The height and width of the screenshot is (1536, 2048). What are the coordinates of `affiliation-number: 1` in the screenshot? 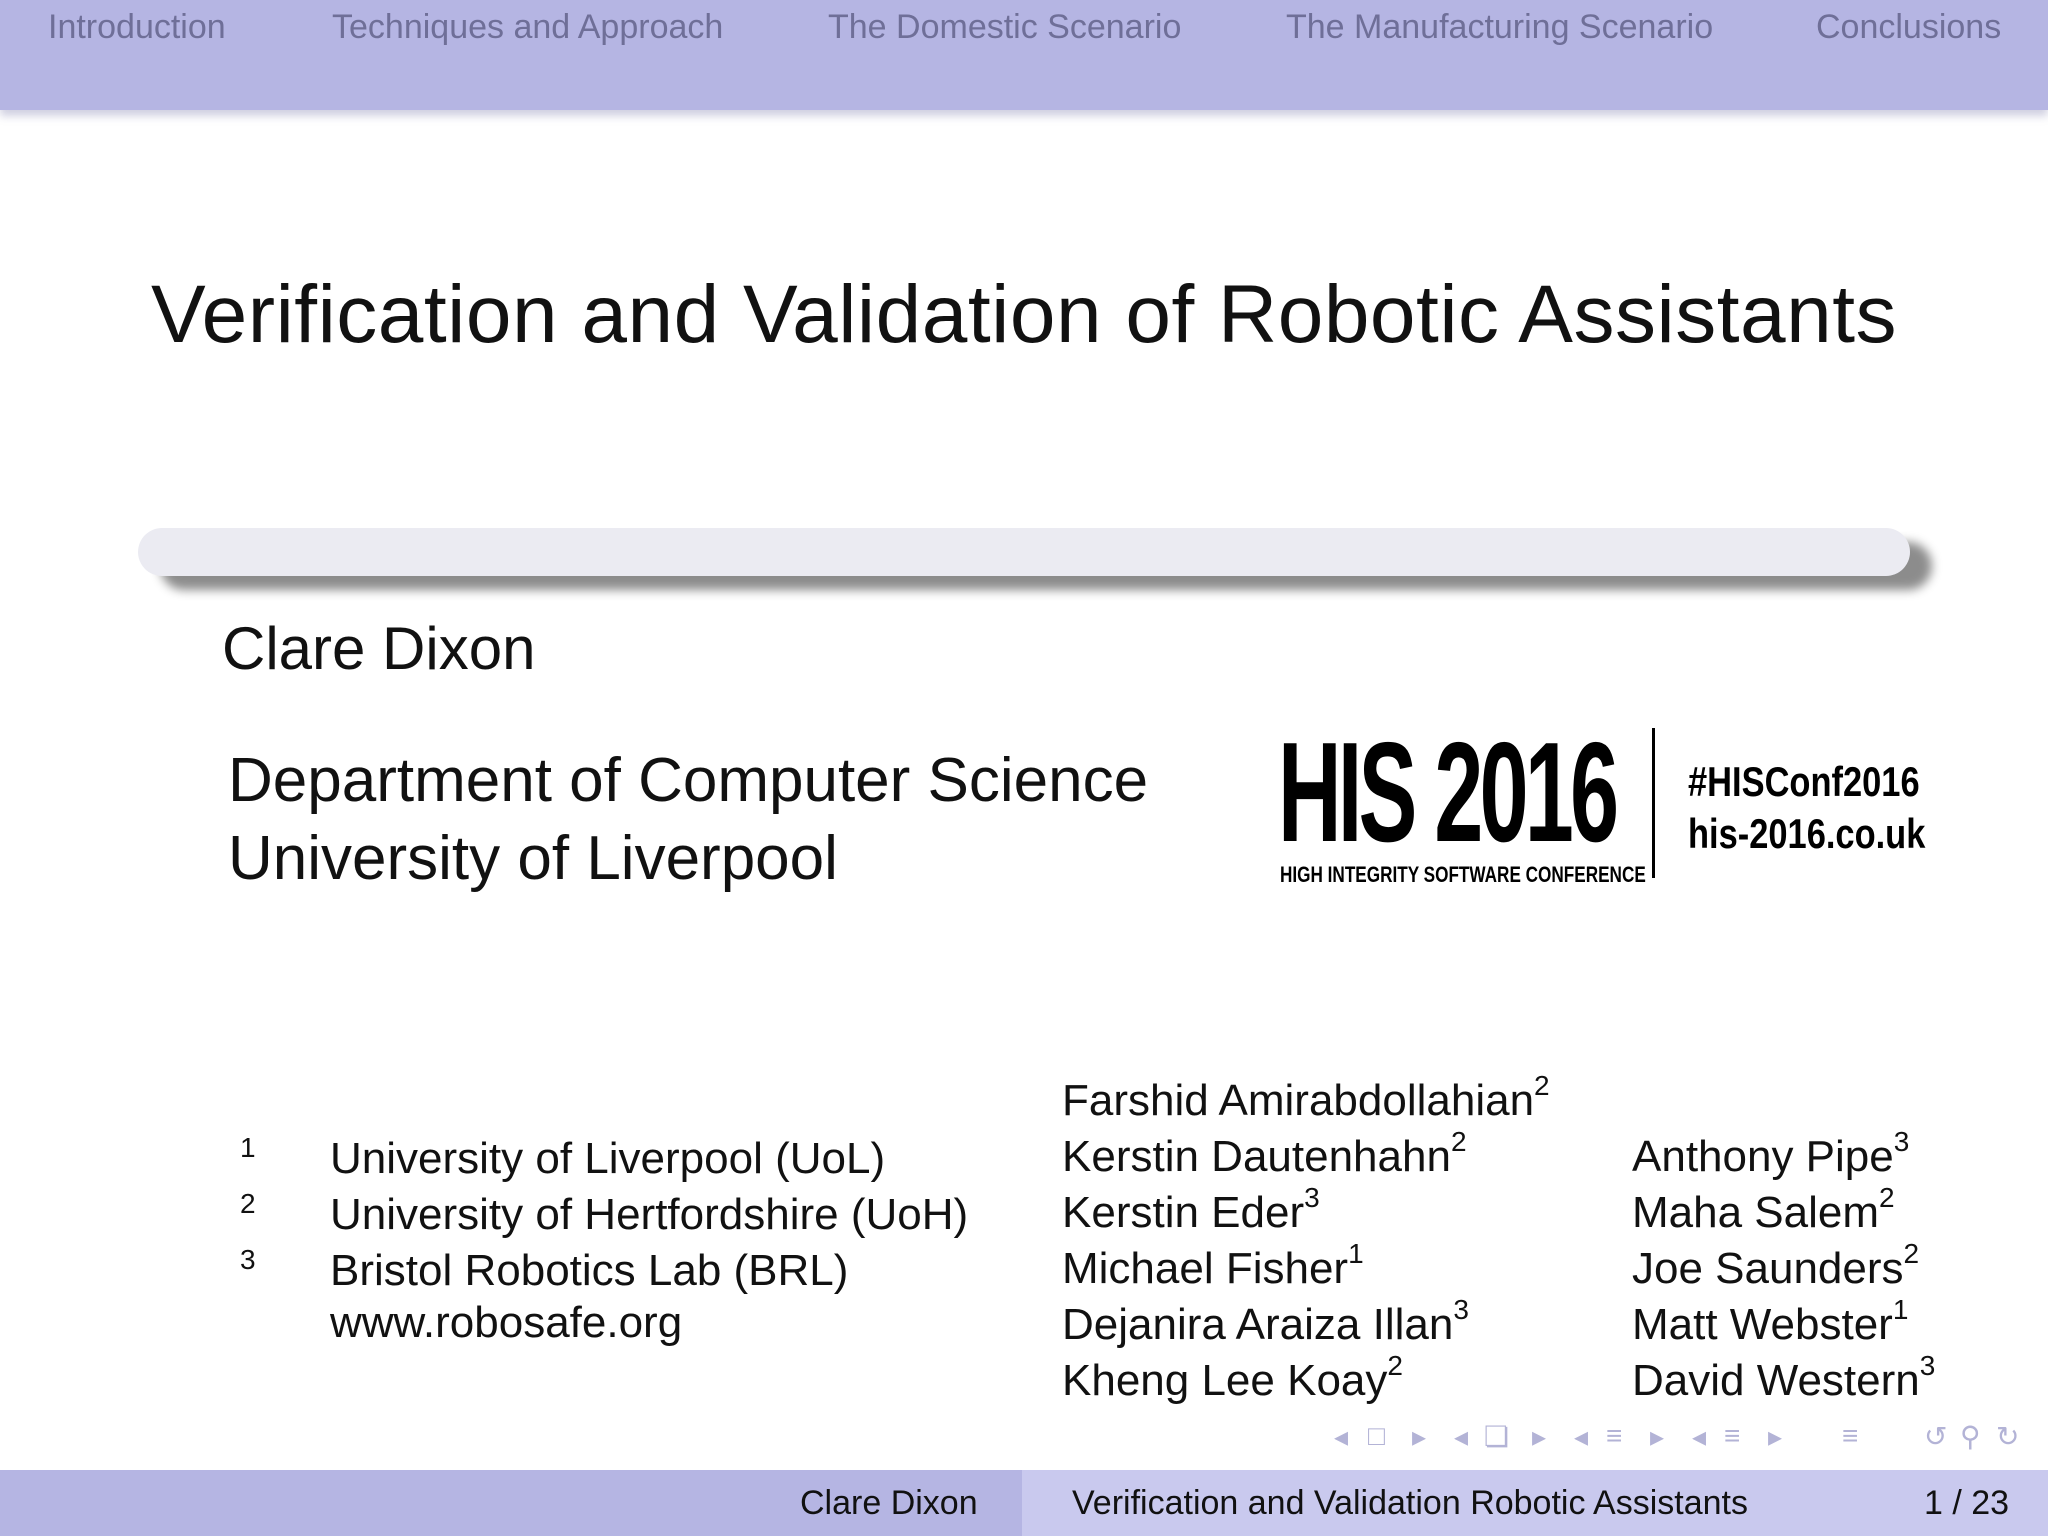 It's located at (248, 1147).